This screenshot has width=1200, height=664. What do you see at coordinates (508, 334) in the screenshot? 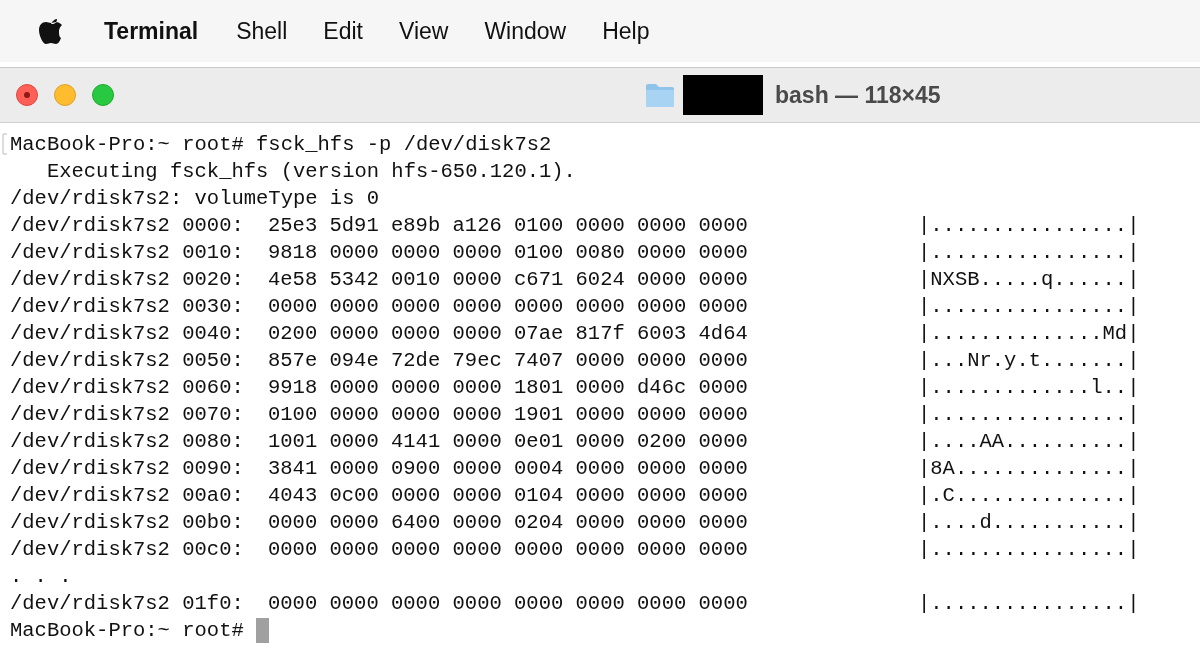
I see `hex-bytes: 0200 0000 0000 0000 07ae 817f 6003 4d64` at bounding box center [508, 334].